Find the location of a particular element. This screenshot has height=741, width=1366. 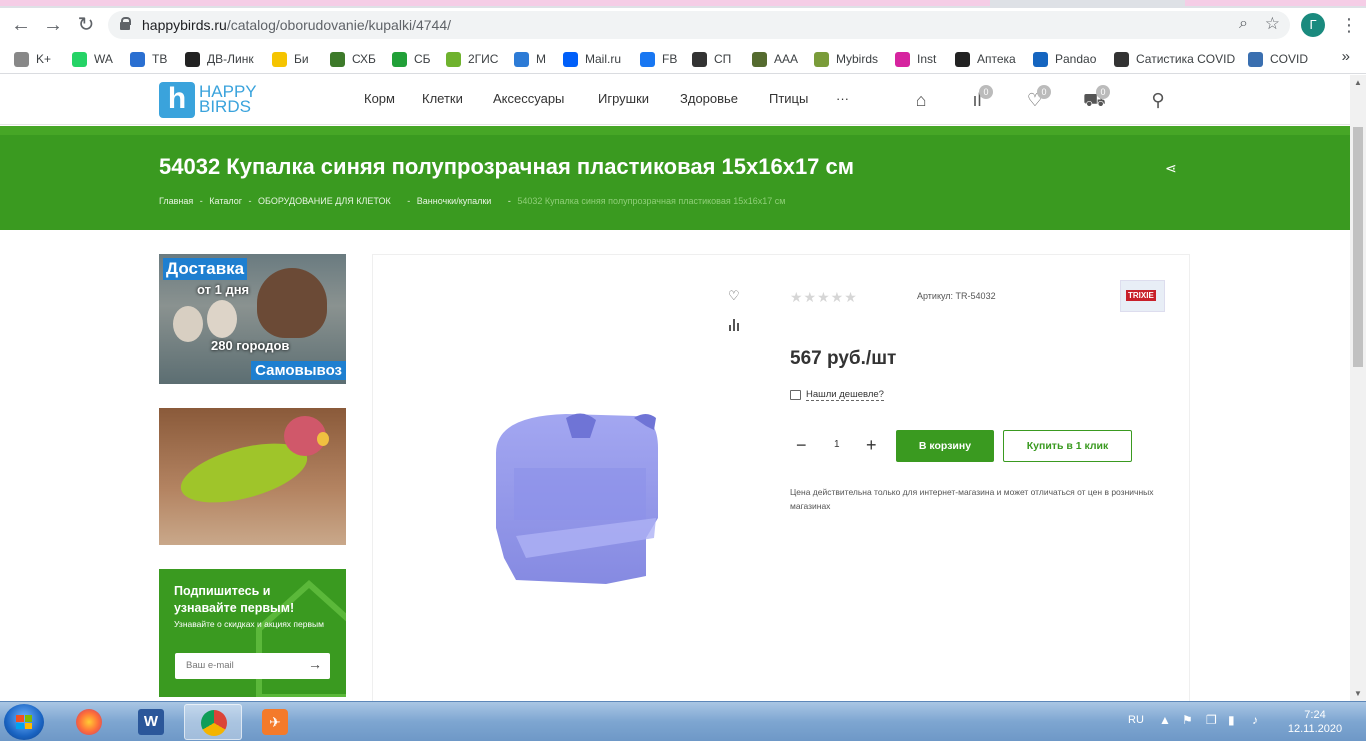

bookmark-item: СХБ is located at coordinates (353, 59).